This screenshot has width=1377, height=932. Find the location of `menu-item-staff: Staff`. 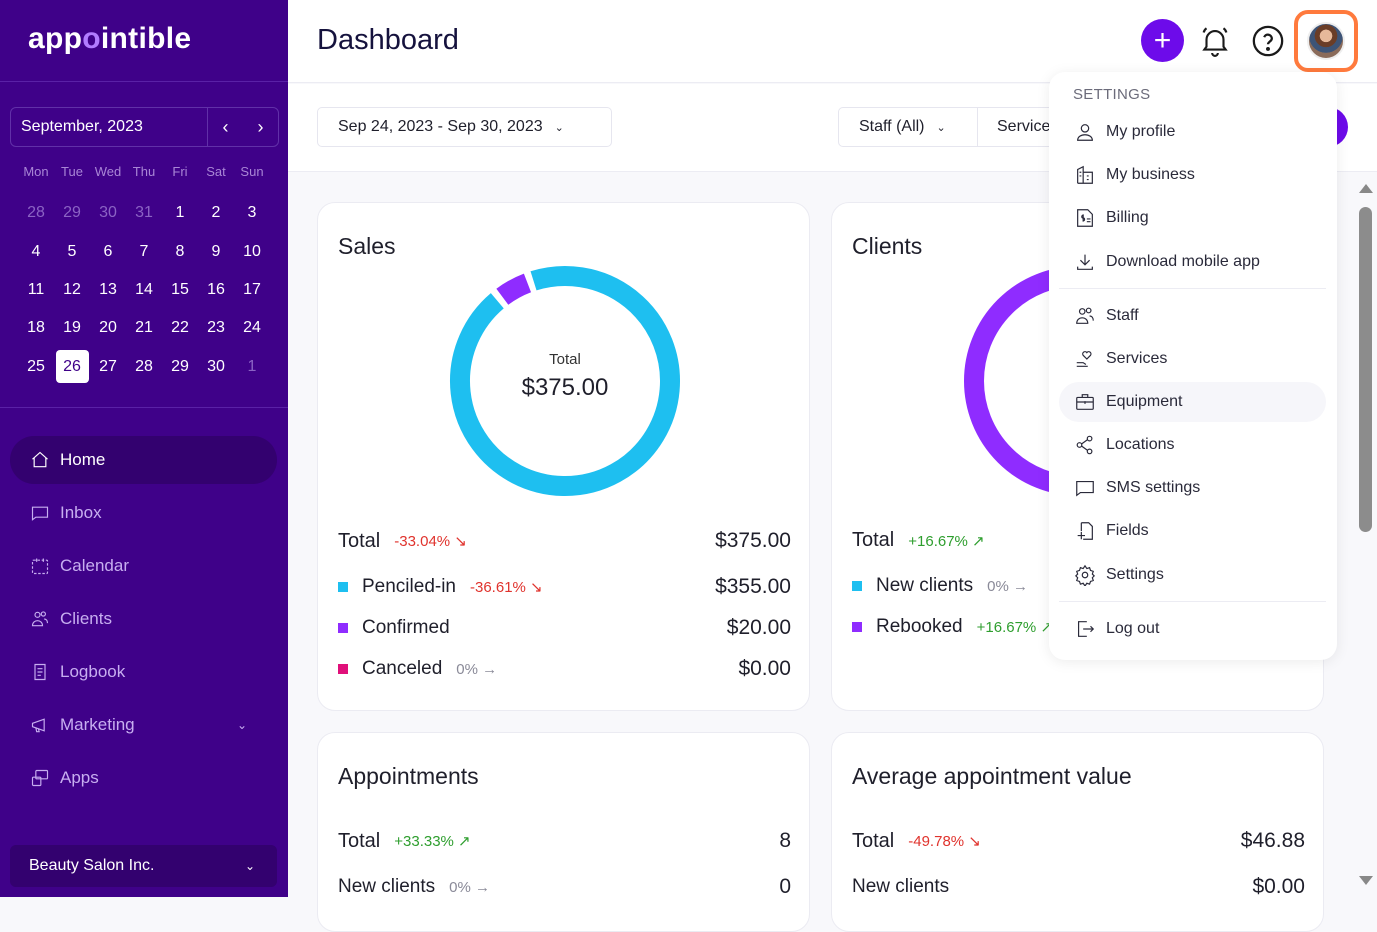

menu-item-staff: Staff is located at coordinates (1192, 316).